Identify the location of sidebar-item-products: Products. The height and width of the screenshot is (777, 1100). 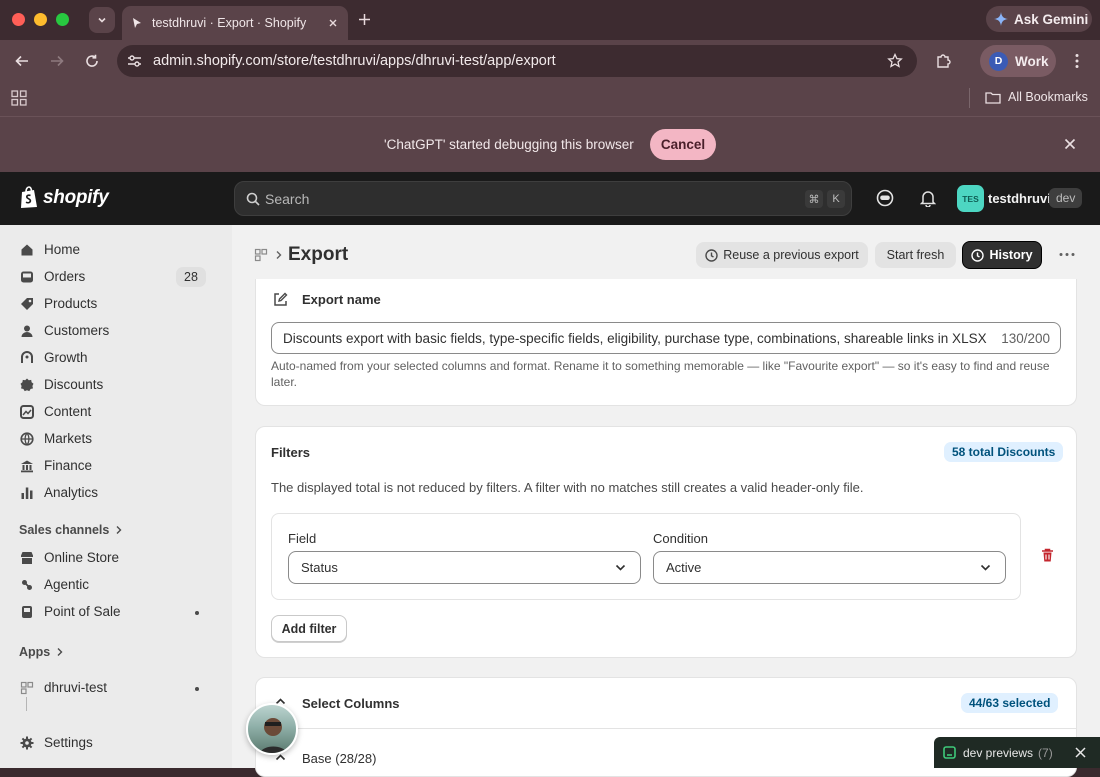
(58, 303).